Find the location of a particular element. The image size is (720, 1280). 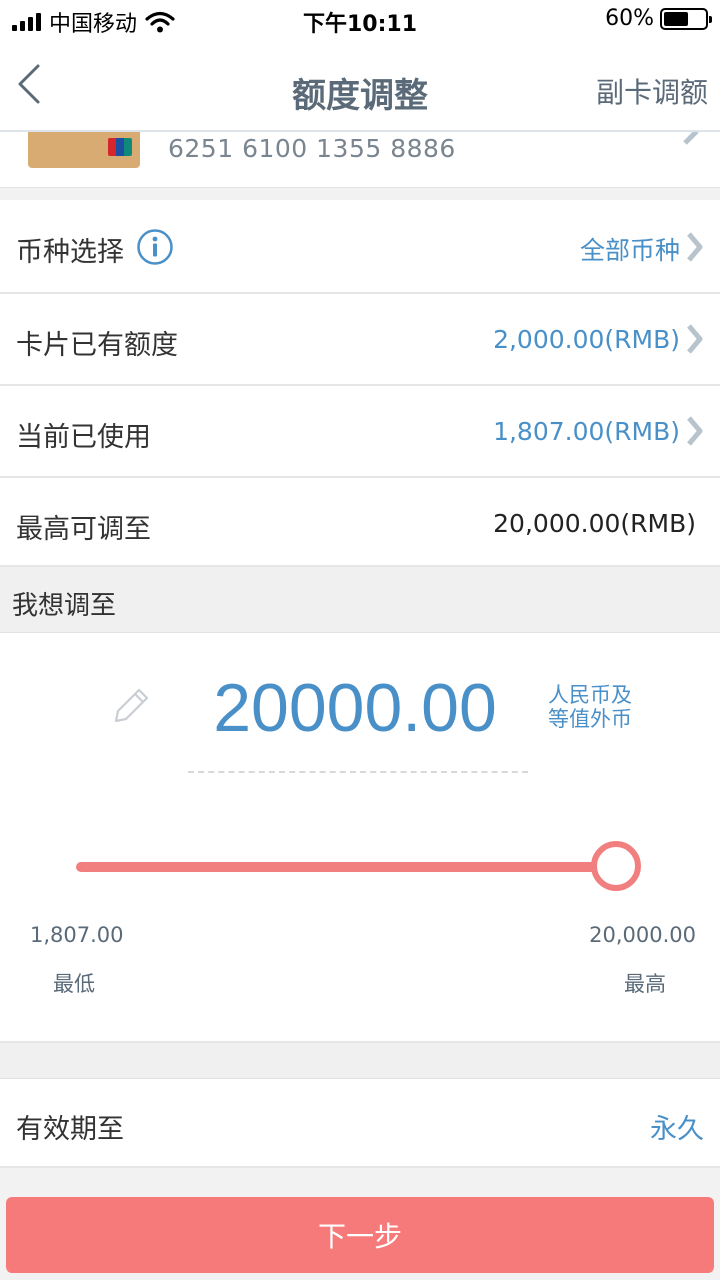

carrier-name: 中国移动 is located at coordinates (93, 24).